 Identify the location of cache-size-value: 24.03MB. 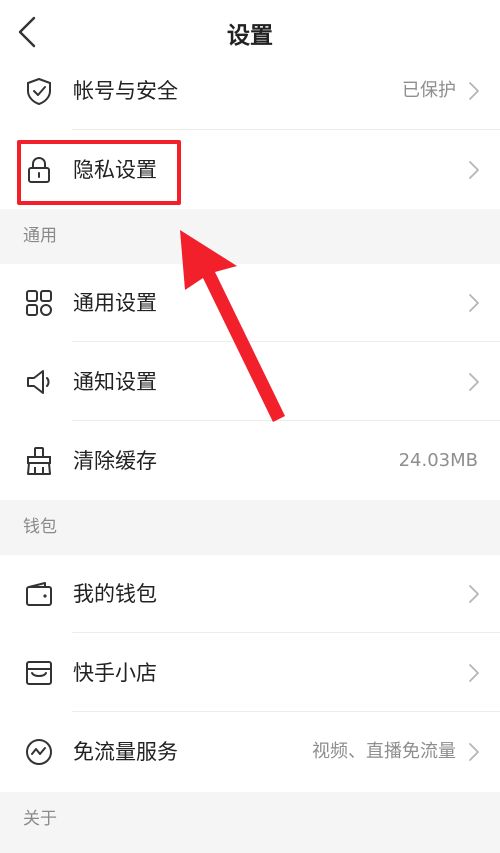
(438, 460).